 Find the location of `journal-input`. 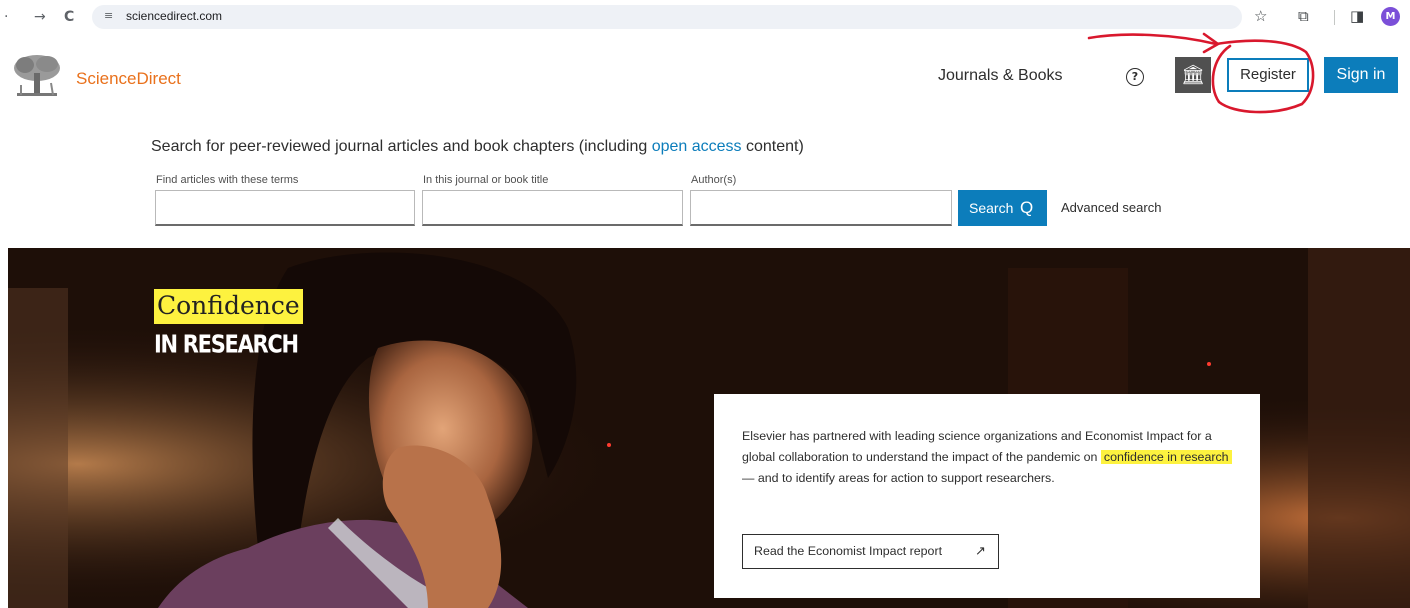

journal-input is located at coordinates (552, 208).